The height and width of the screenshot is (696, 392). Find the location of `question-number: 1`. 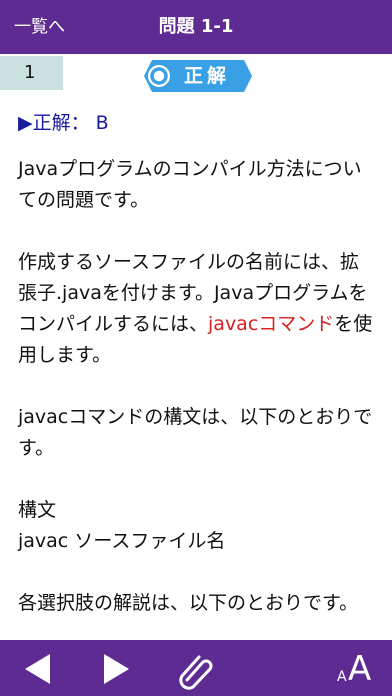

question-number: 1 is located at coordinates (31, 73).